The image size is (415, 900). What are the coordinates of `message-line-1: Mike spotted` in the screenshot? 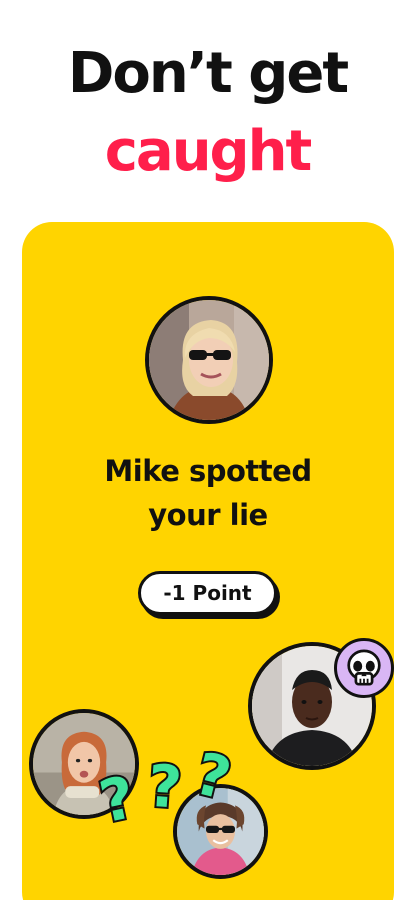 It's located at (208, 471).